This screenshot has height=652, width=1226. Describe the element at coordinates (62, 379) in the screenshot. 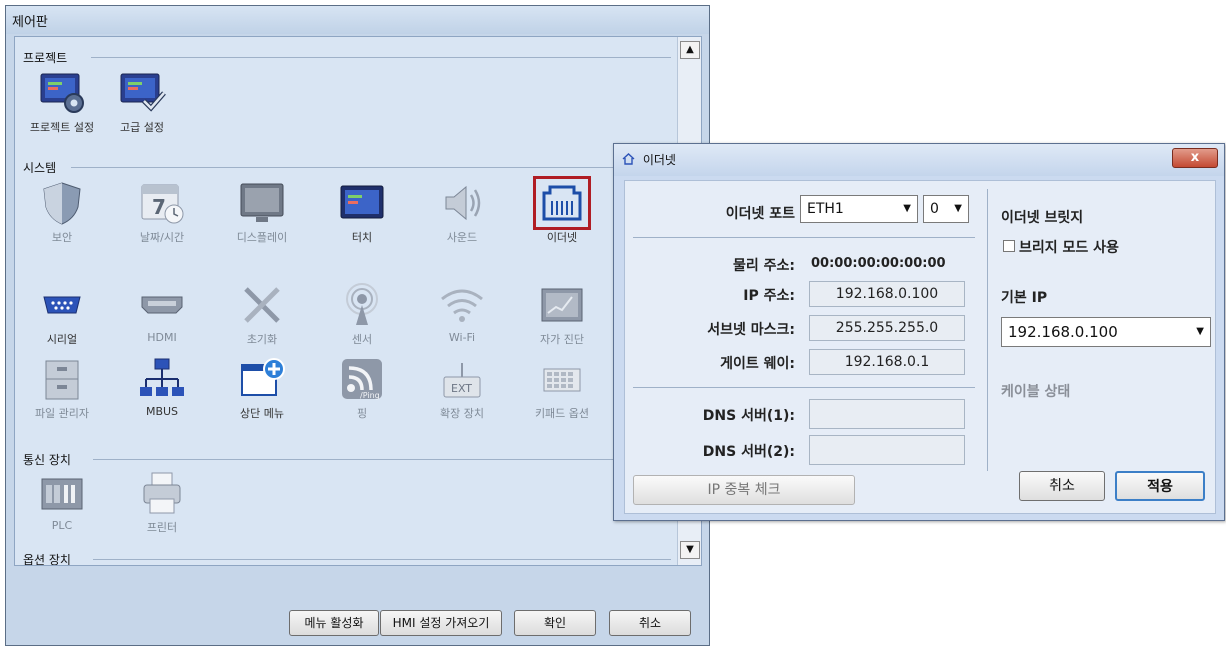

I see `file-cabinet-icon` at that location.